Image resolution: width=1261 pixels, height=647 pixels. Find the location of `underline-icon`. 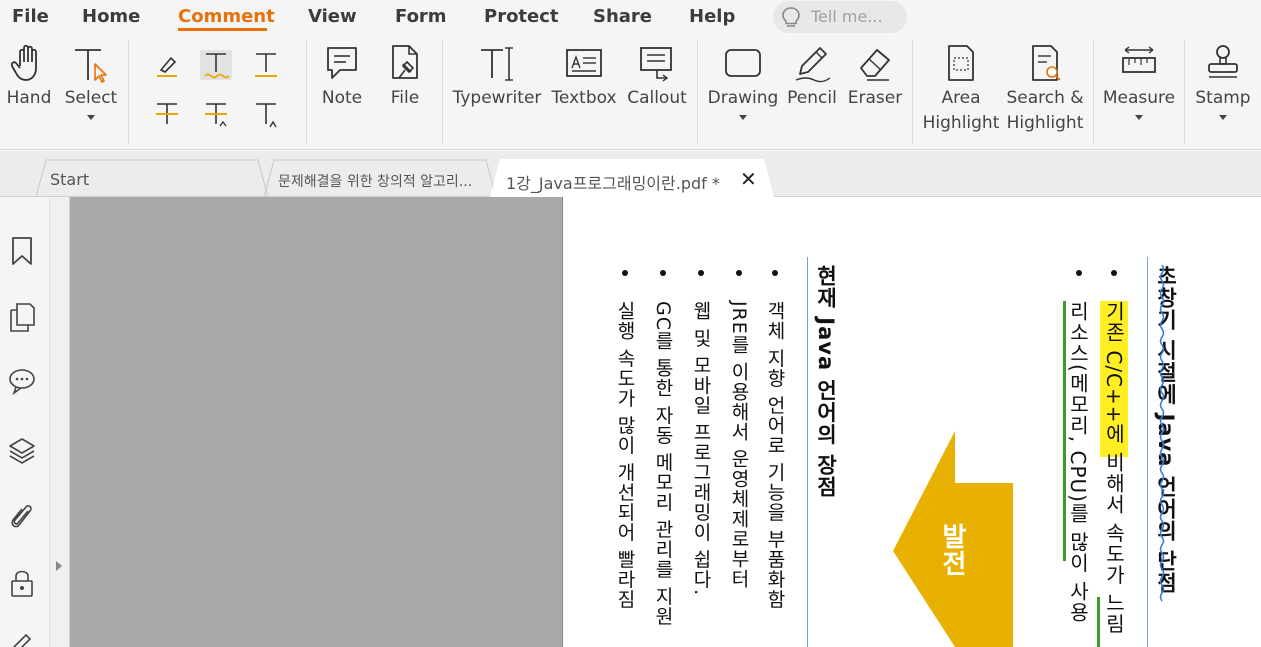

underline-icon is located at coordinates (266, 65).